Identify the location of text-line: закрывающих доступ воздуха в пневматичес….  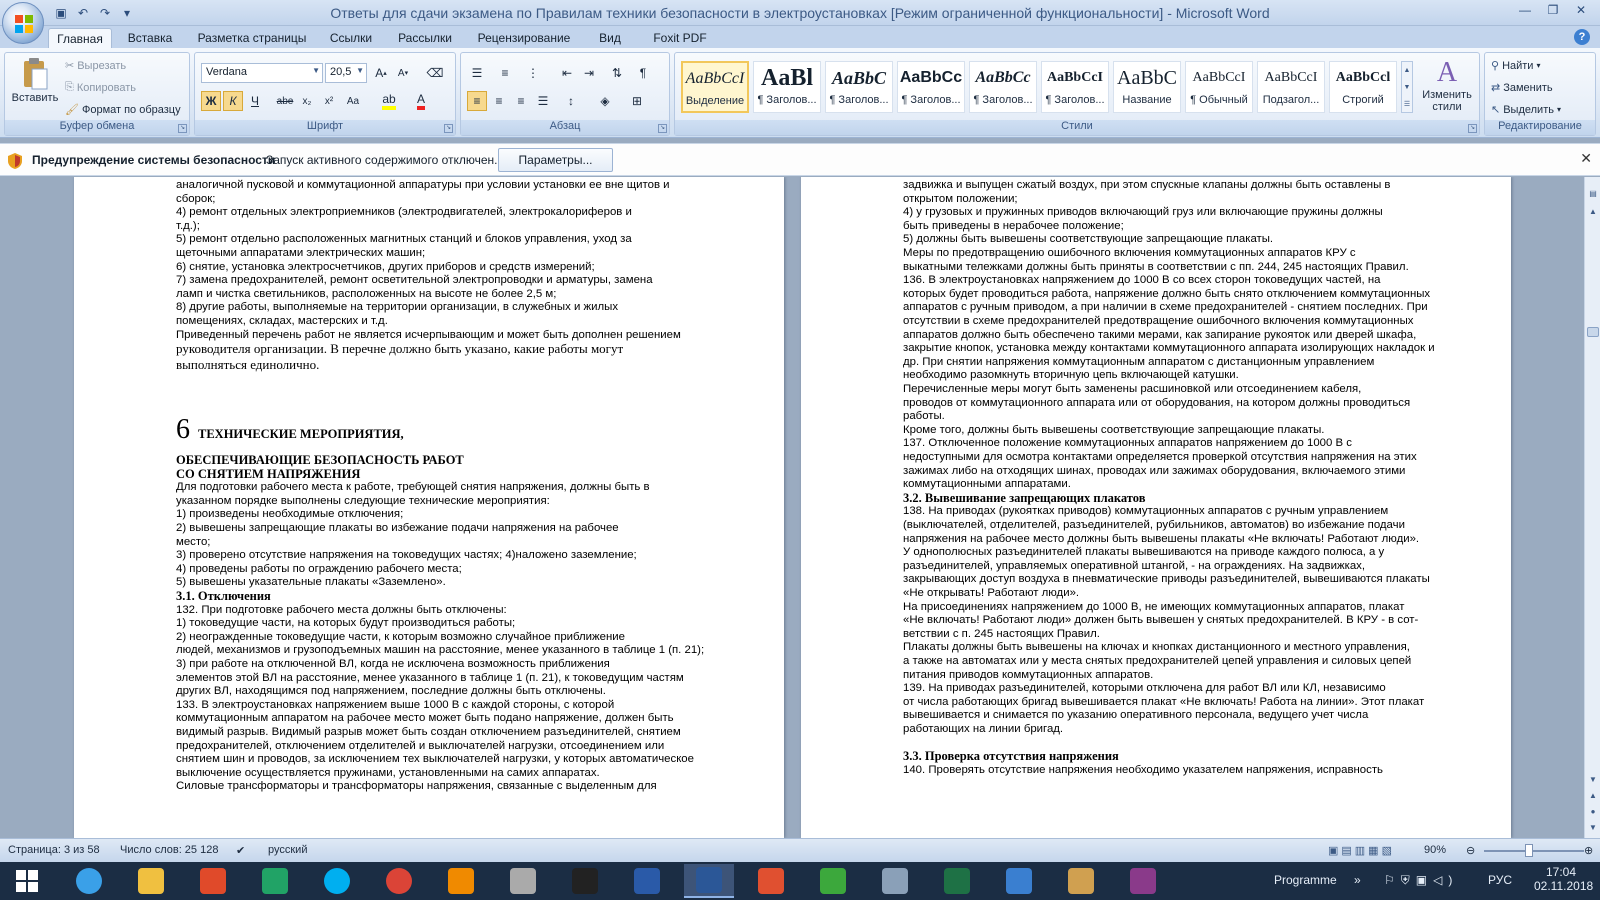
(1166, 579).